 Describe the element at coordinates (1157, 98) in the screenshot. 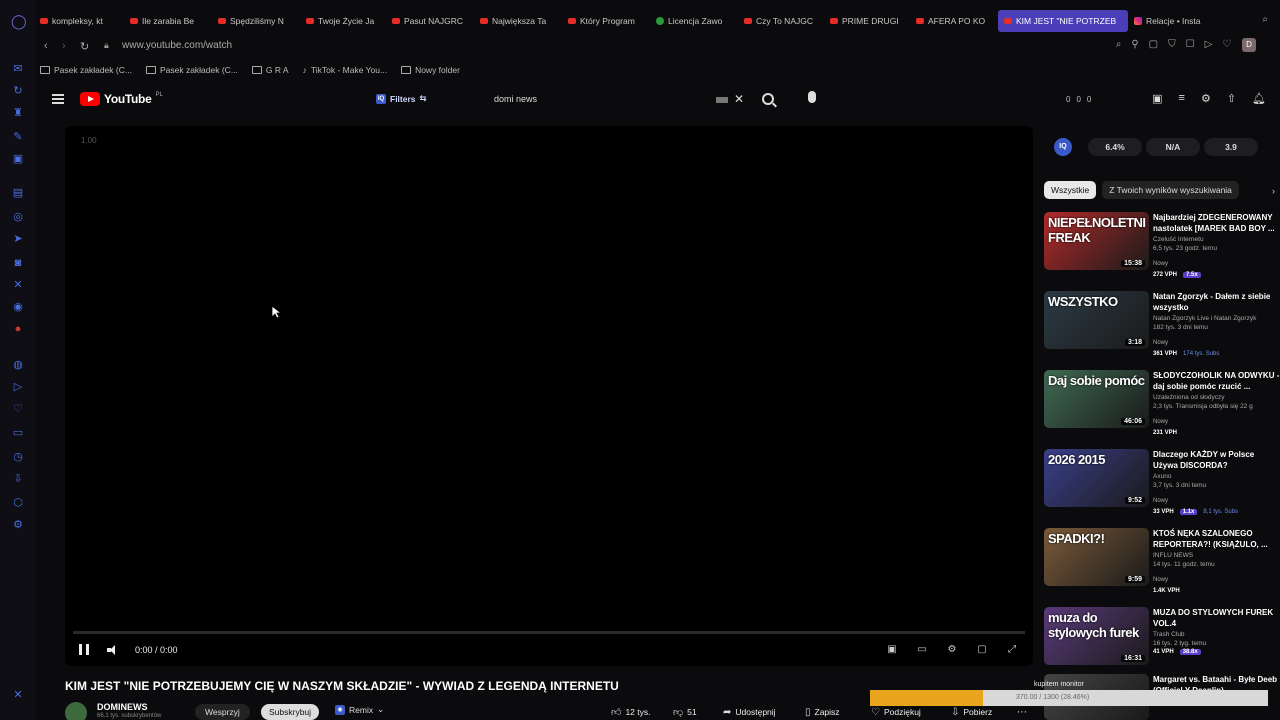

I see `iq-extension-icon: ▣` at that location.